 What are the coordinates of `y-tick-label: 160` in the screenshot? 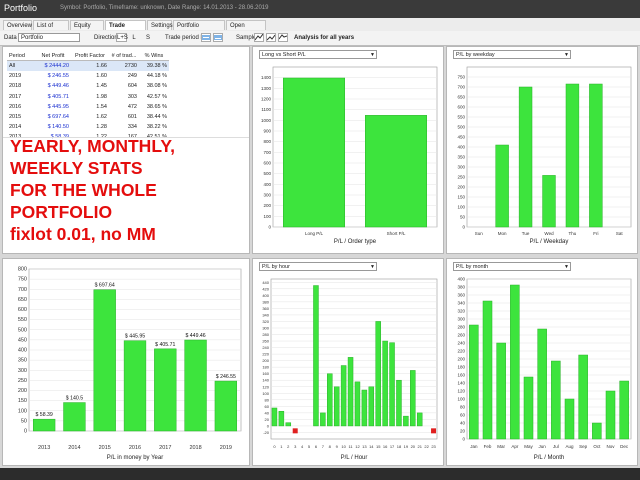 It's located at (265, 373).